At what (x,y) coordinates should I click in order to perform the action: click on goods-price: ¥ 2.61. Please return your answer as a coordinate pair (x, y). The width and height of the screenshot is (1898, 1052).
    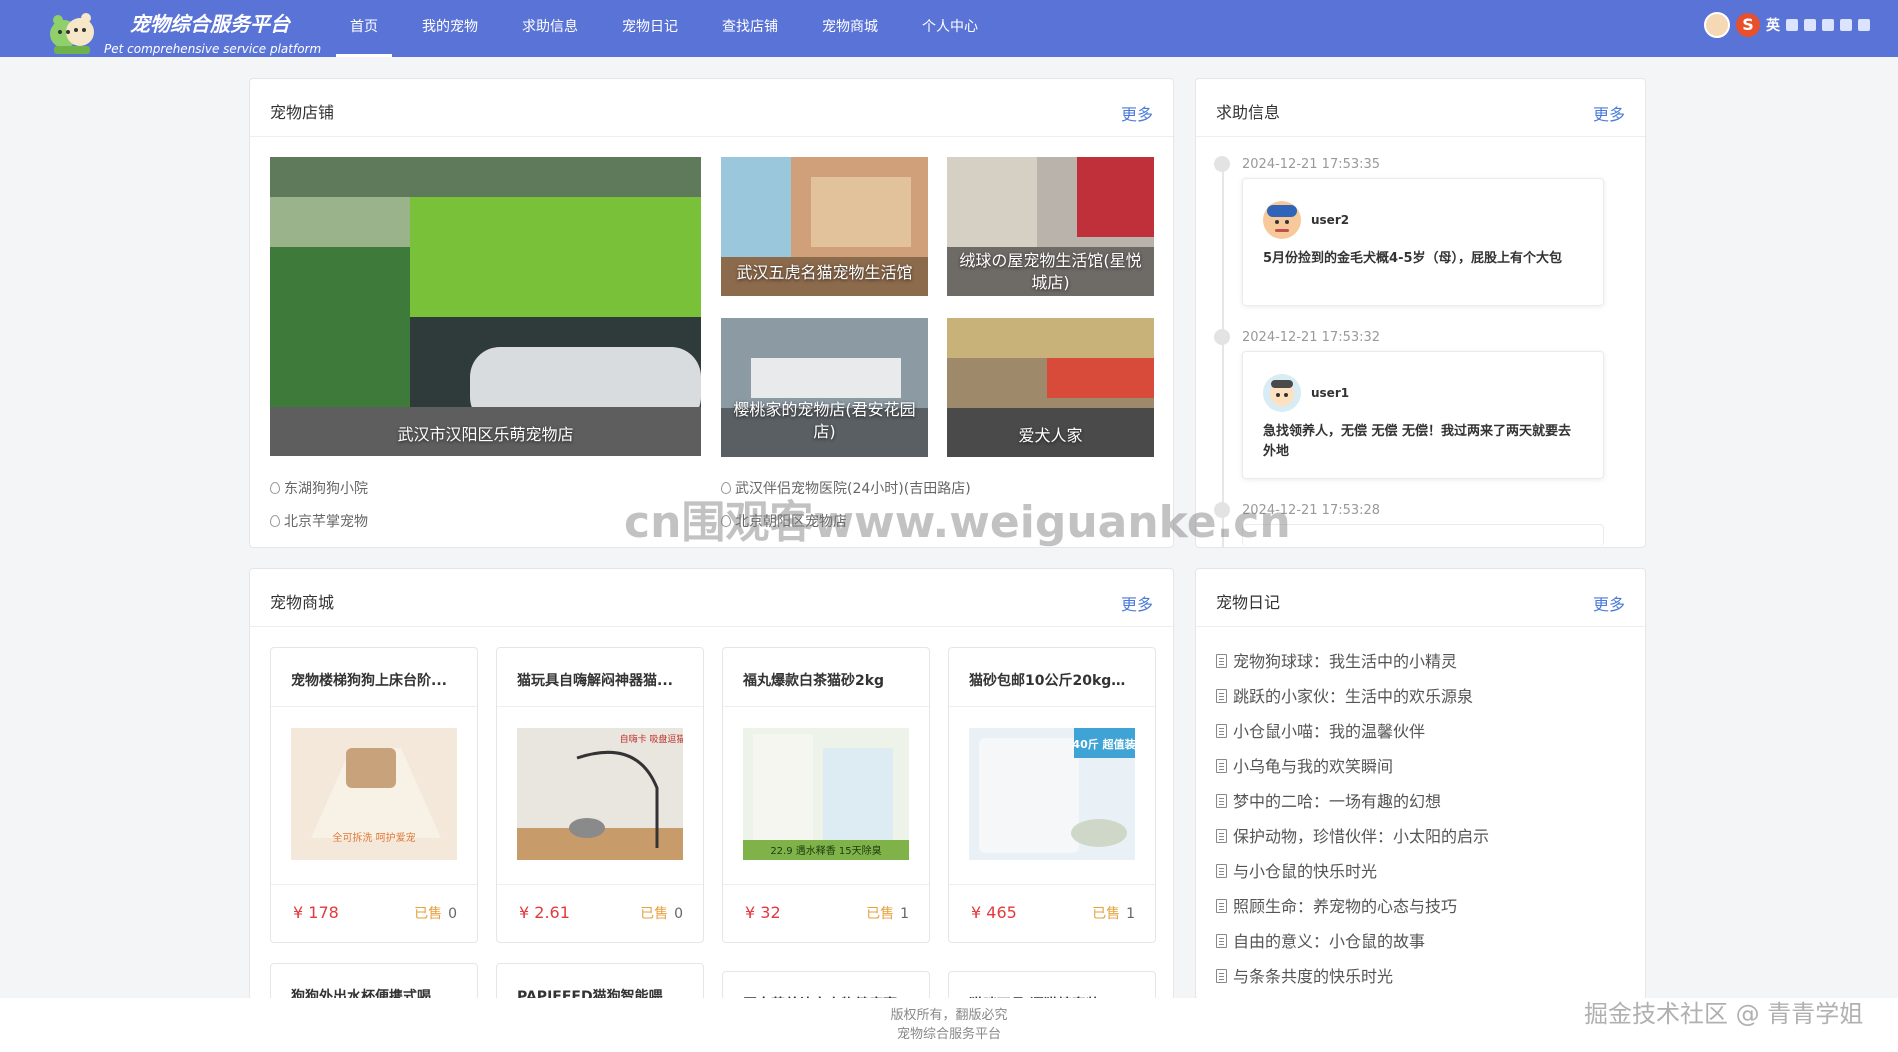
    Looking at the image, I should click on (544, 912).